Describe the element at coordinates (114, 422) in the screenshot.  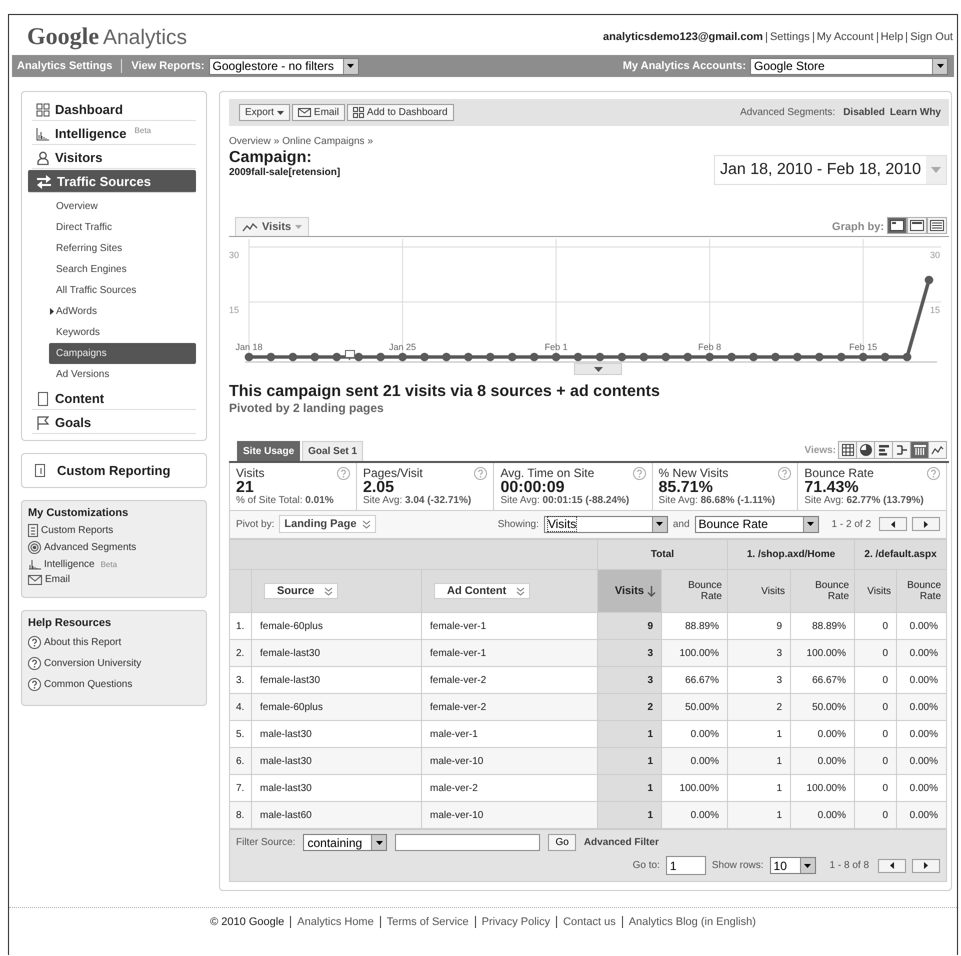
I see `nav-item: Goals` at that location.